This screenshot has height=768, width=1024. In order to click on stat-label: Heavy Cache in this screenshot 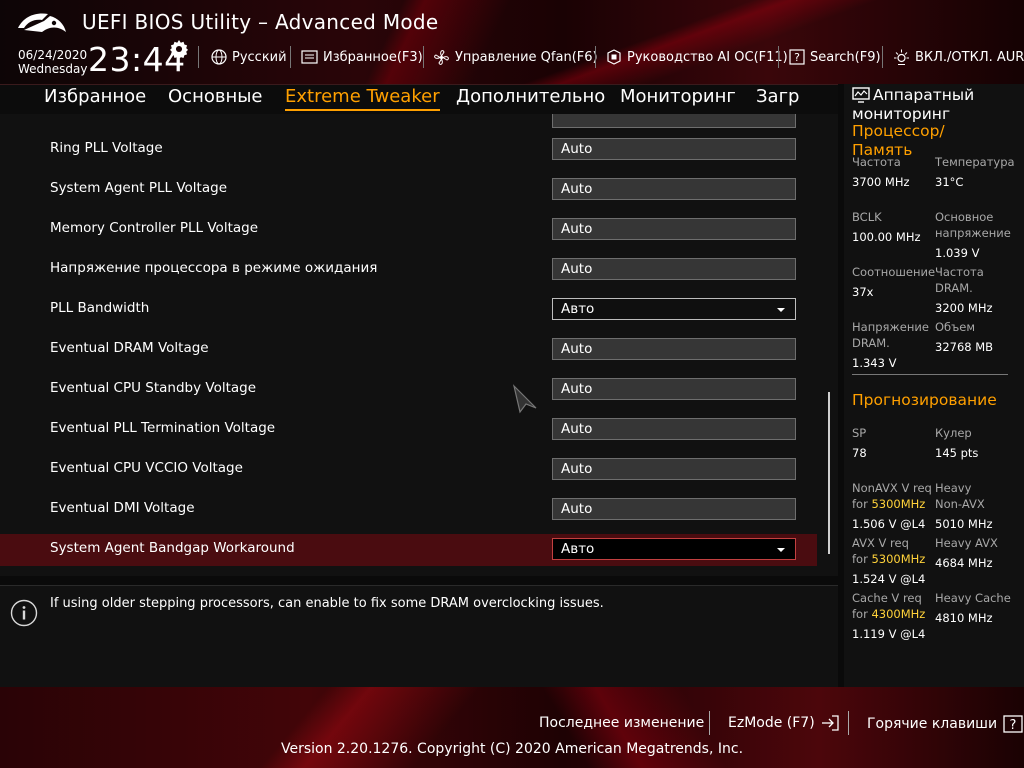, I will do `click(973, 598)`.